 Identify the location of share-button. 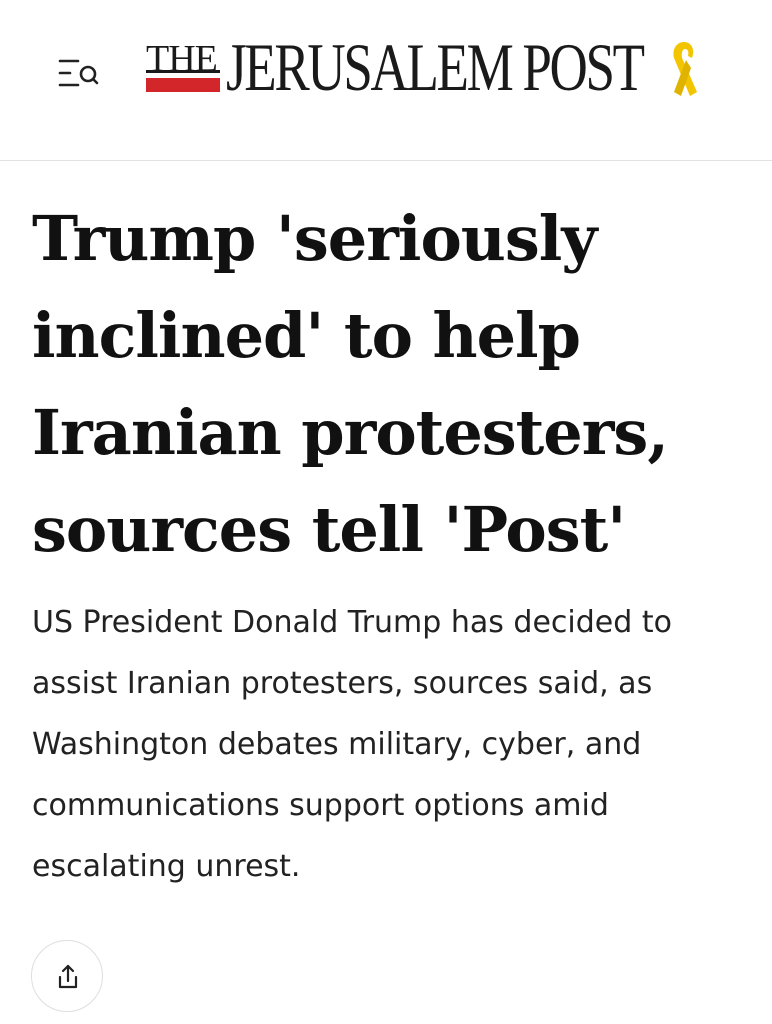
(67, 976).